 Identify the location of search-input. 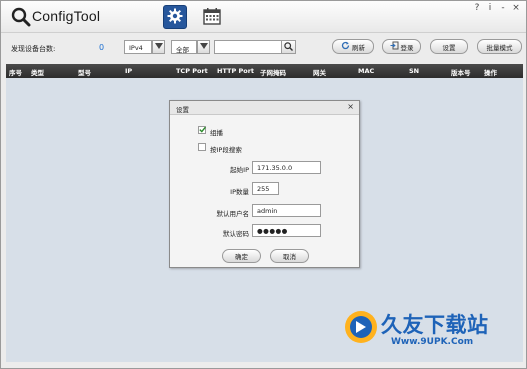
(248, 47).